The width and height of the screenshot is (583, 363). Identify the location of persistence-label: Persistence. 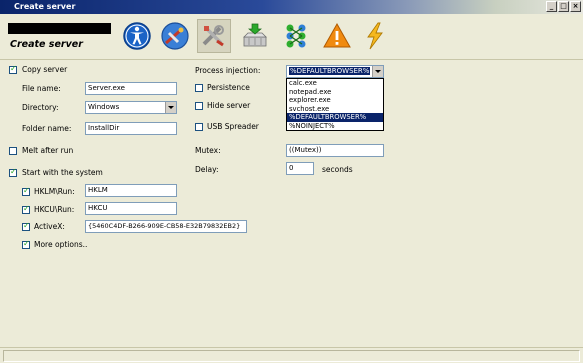
(228, 87).